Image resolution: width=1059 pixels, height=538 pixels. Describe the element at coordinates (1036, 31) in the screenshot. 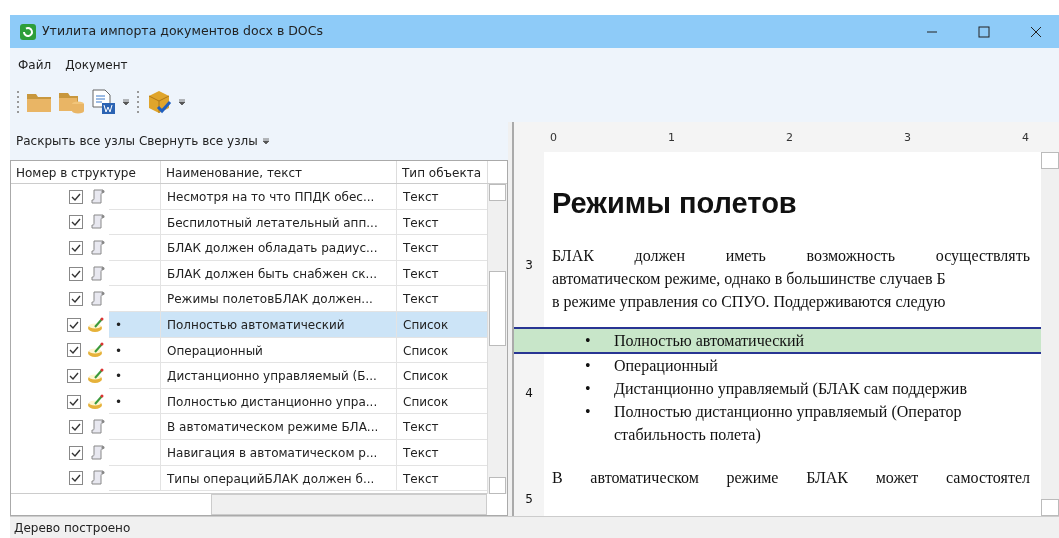

I see `close-icon` at that location.